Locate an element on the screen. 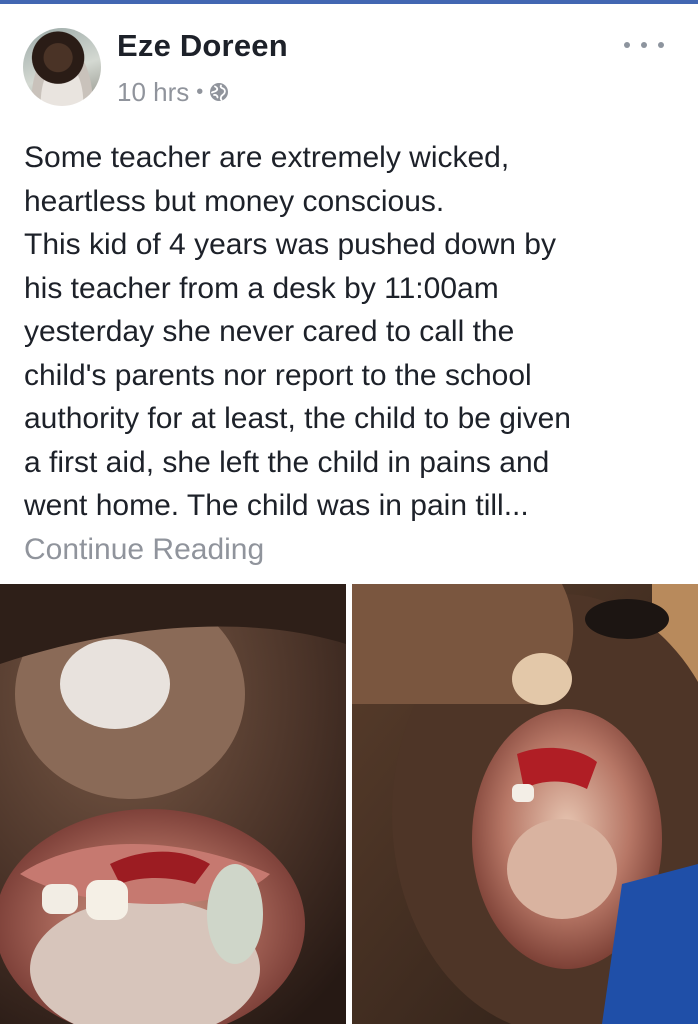 The image size is (698, 1024). post-header: Eze Doreen 10 hrs • is located at coordinates (349, 59).